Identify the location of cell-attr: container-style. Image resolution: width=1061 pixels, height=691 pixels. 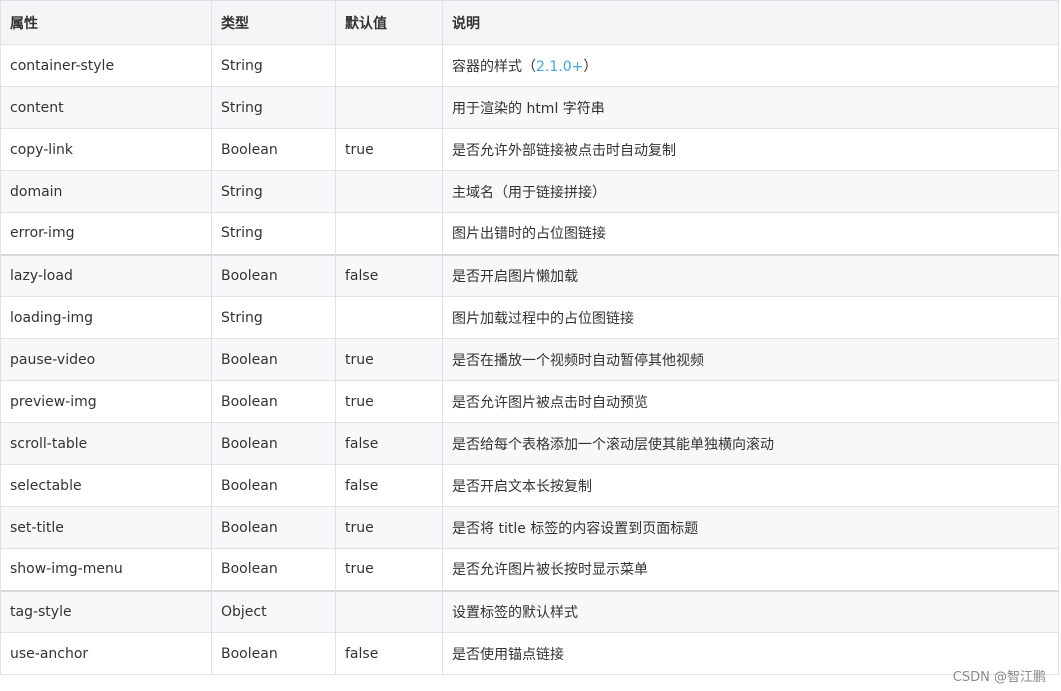
(106, 65).